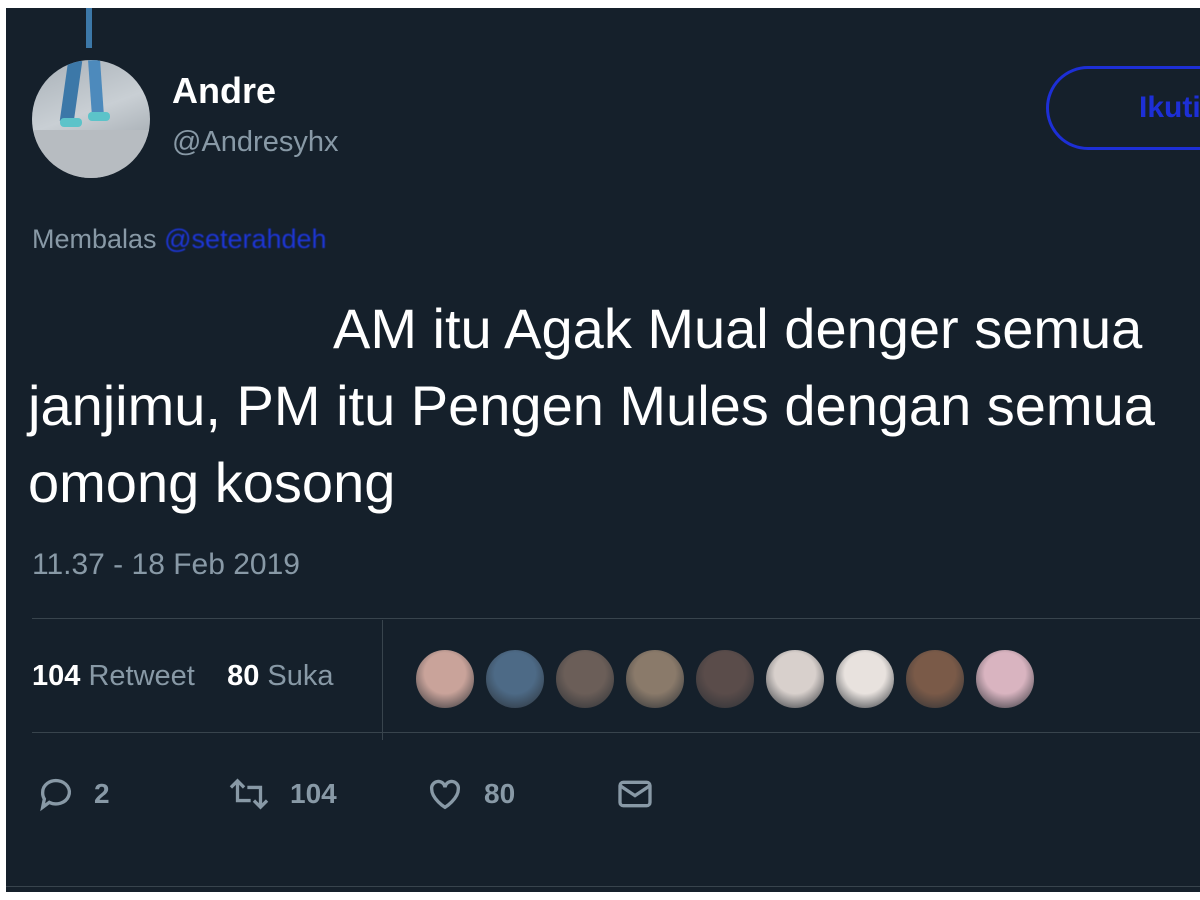 Image resolution: width=1200 pixels, height=900 pixels. Describe the element at coordinates (469, 794) in the screenshot. I see `like-button: 80` at that location.